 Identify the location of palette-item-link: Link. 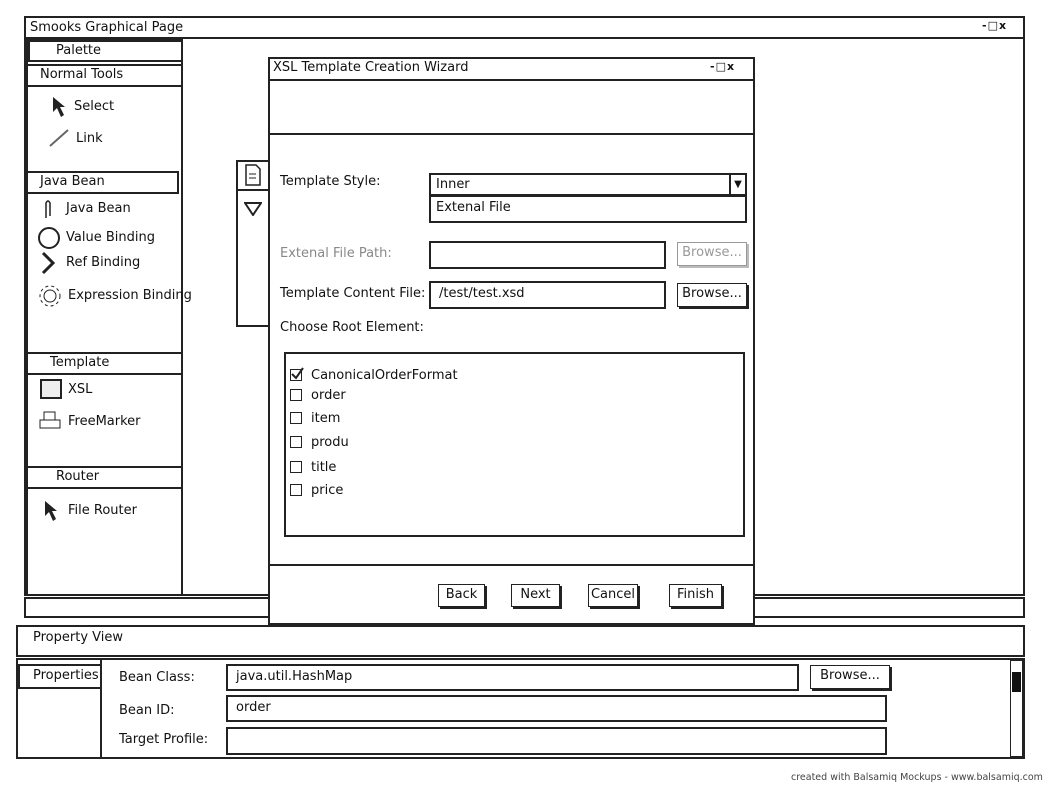
(89, 138).